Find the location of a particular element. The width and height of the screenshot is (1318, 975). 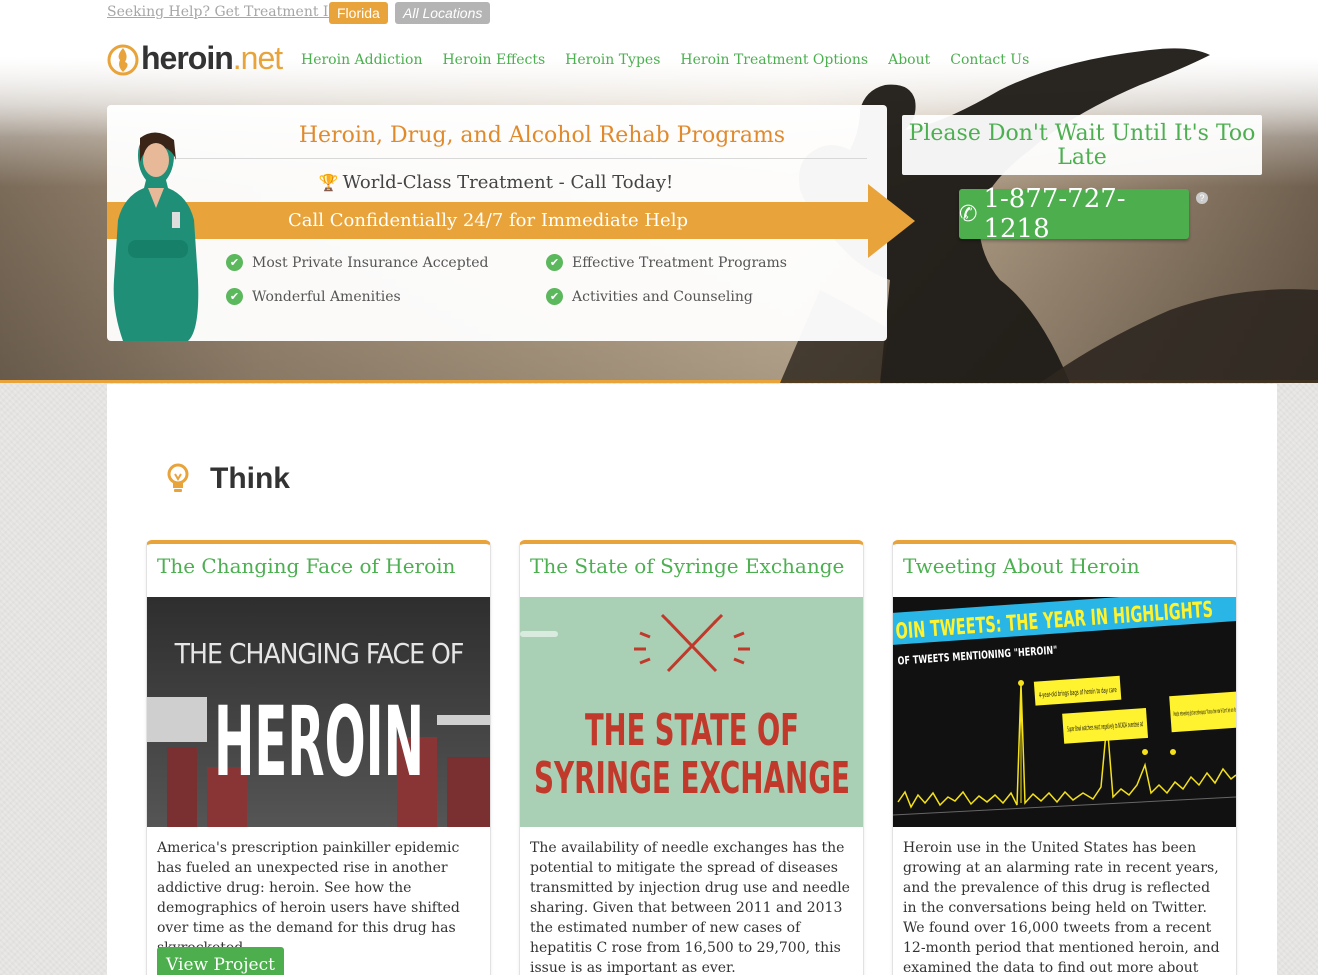

site-logo: heroin.net is located at coordinates (195, 58).